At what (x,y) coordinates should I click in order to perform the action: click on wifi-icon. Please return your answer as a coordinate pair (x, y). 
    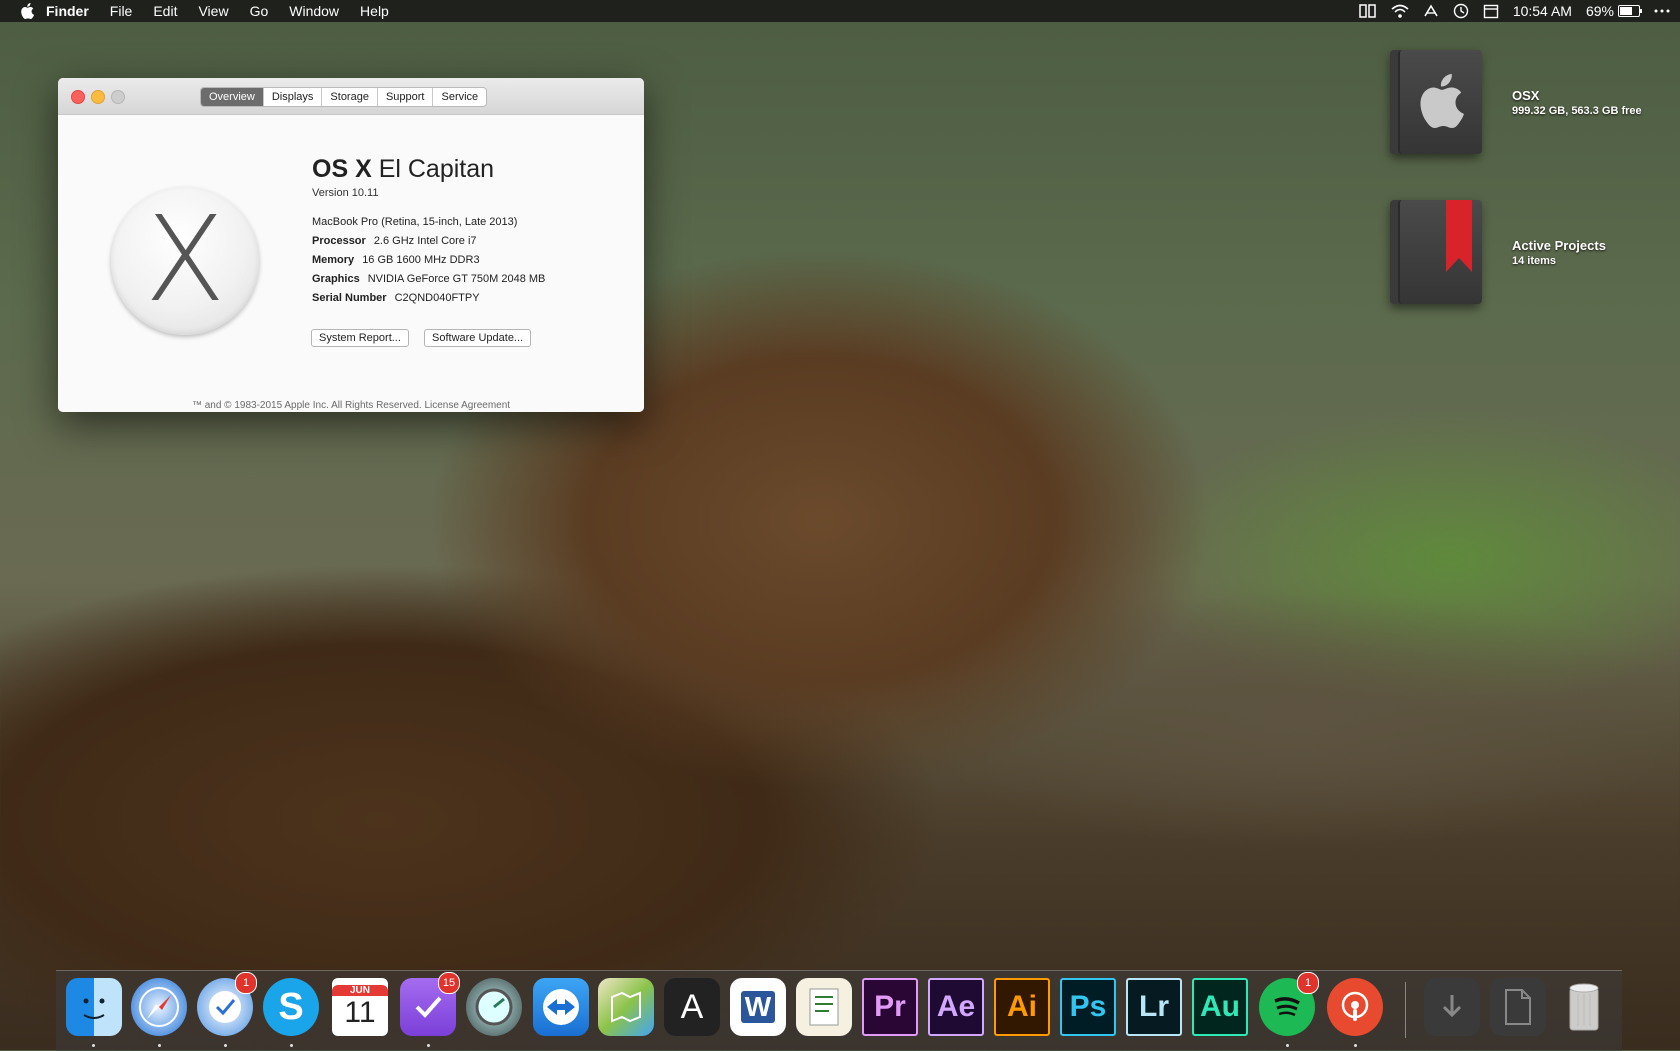
    Looking at the image, I should click on (1400, 11).